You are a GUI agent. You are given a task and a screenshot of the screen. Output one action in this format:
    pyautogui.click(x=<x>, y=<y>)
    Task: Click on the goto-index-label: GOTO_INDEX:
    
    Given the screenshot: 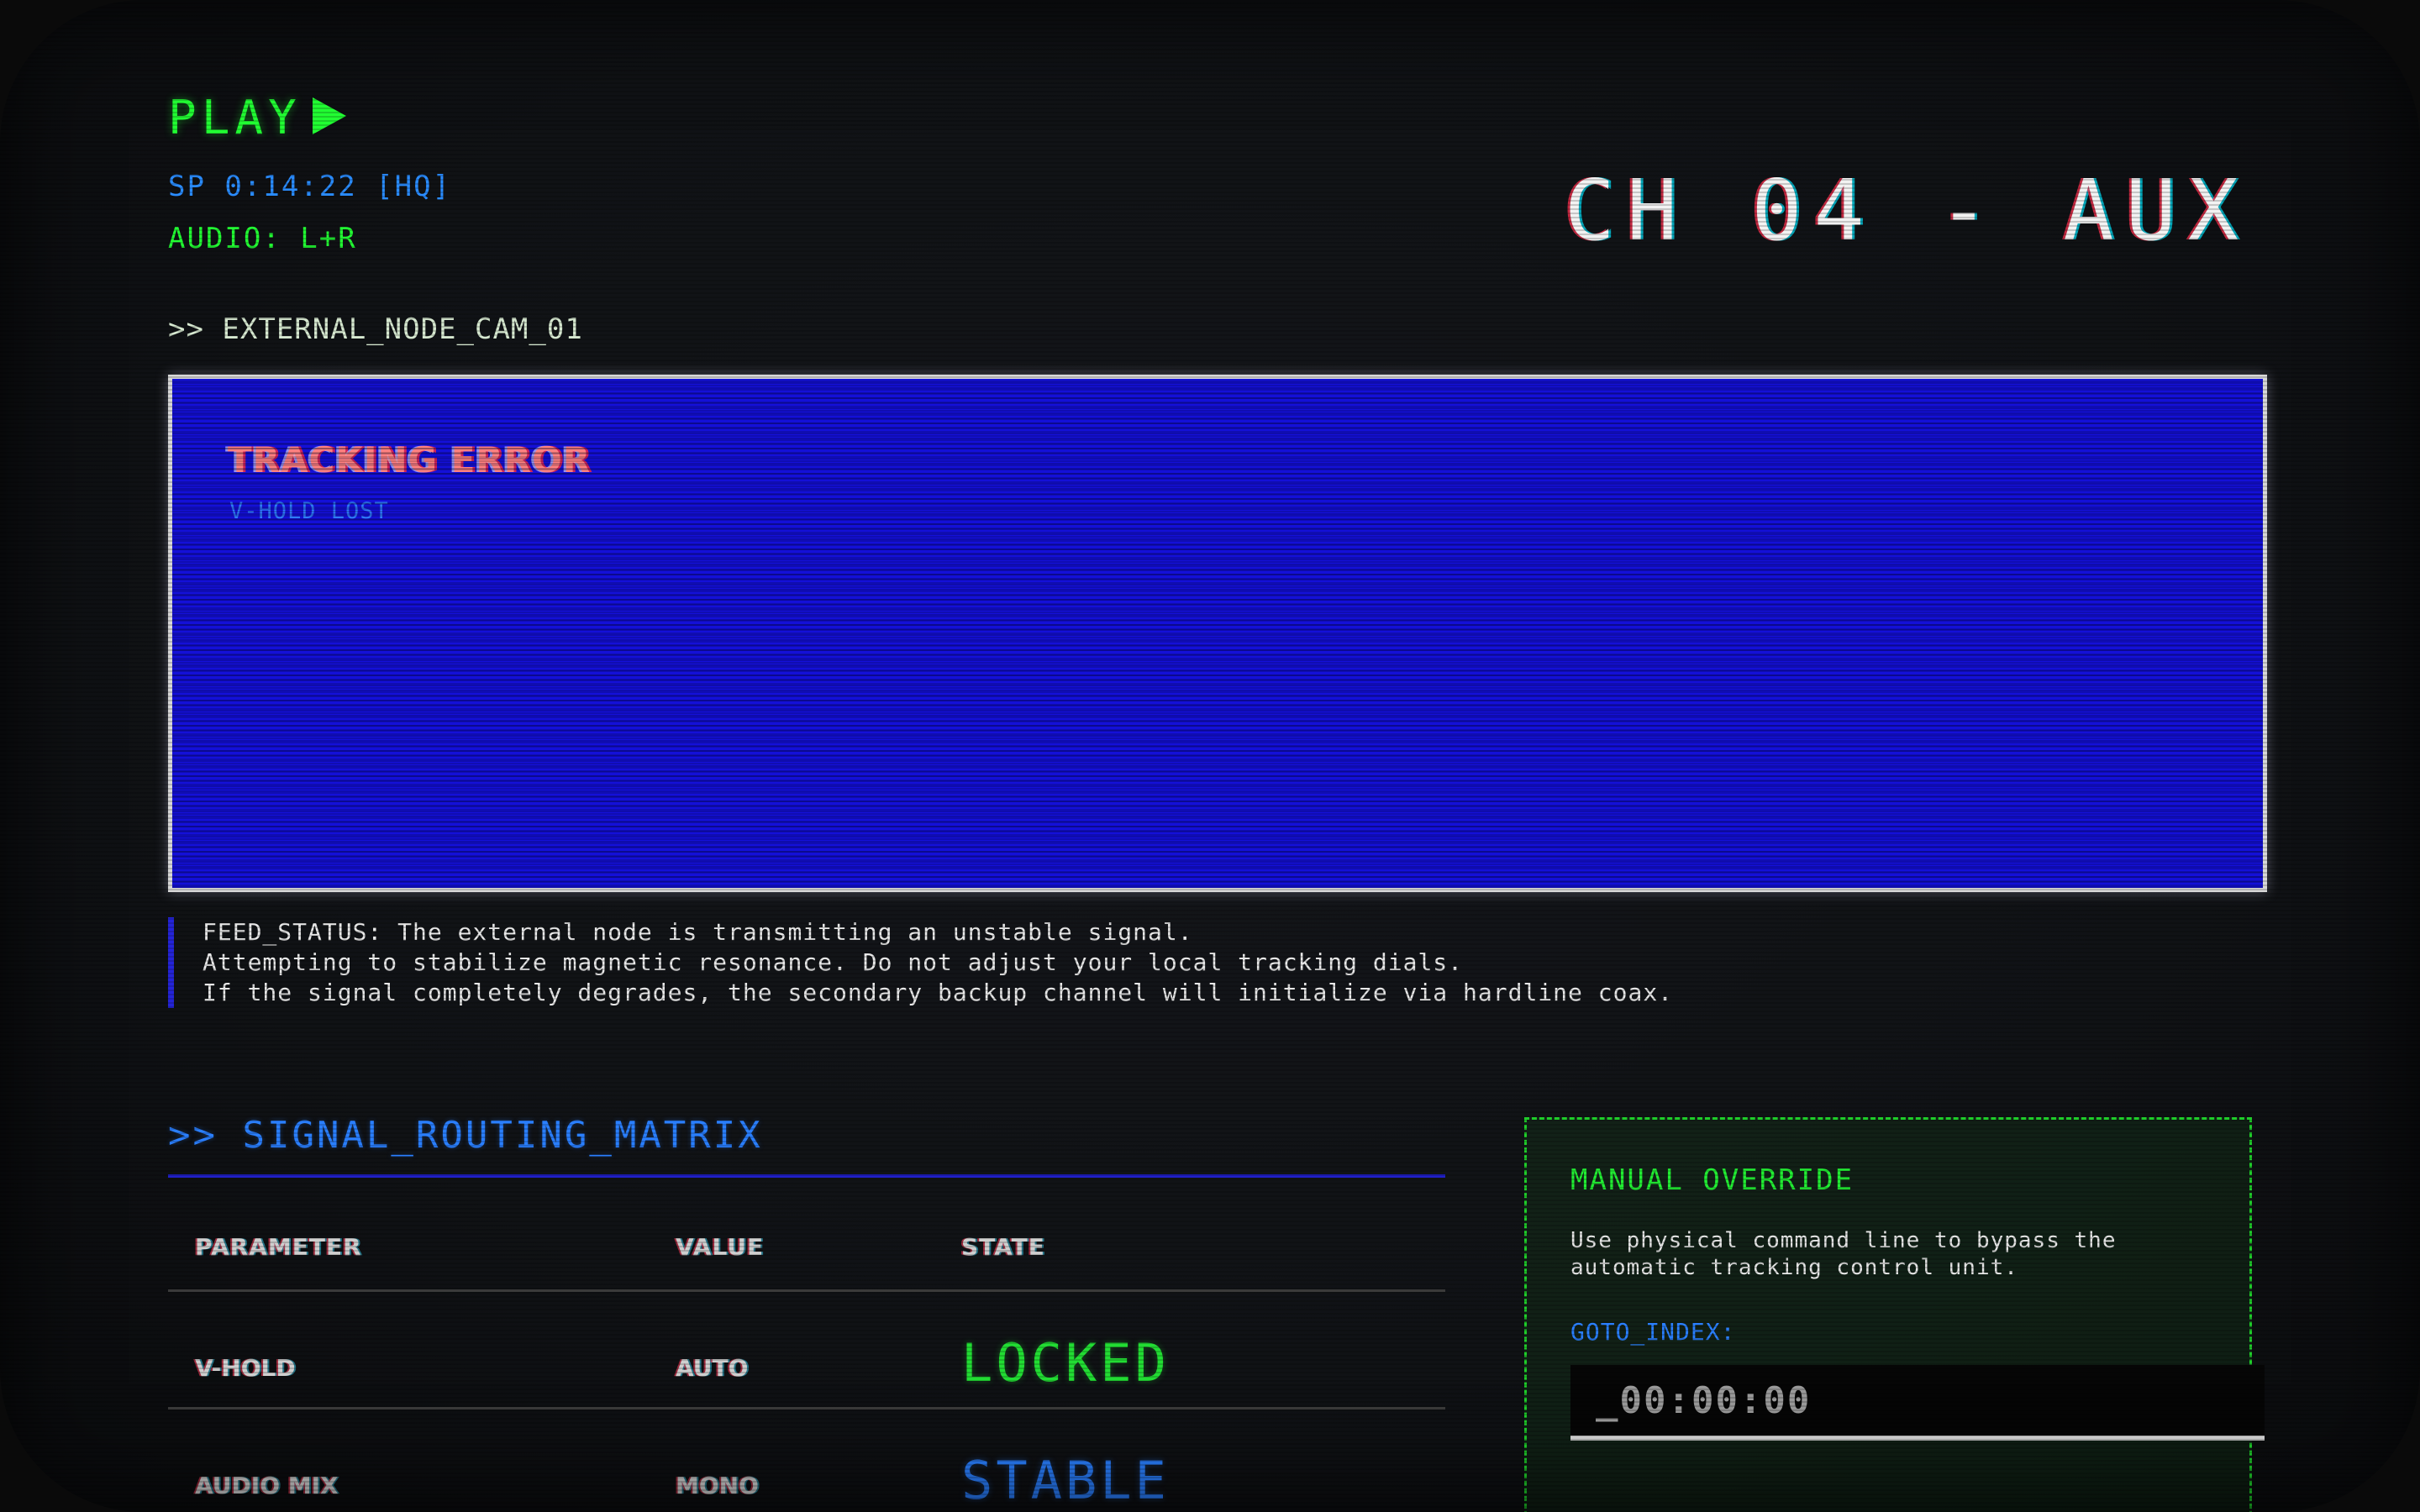 What is the action you would take?
    pyautogui.click(x=1653, y=1332)
    